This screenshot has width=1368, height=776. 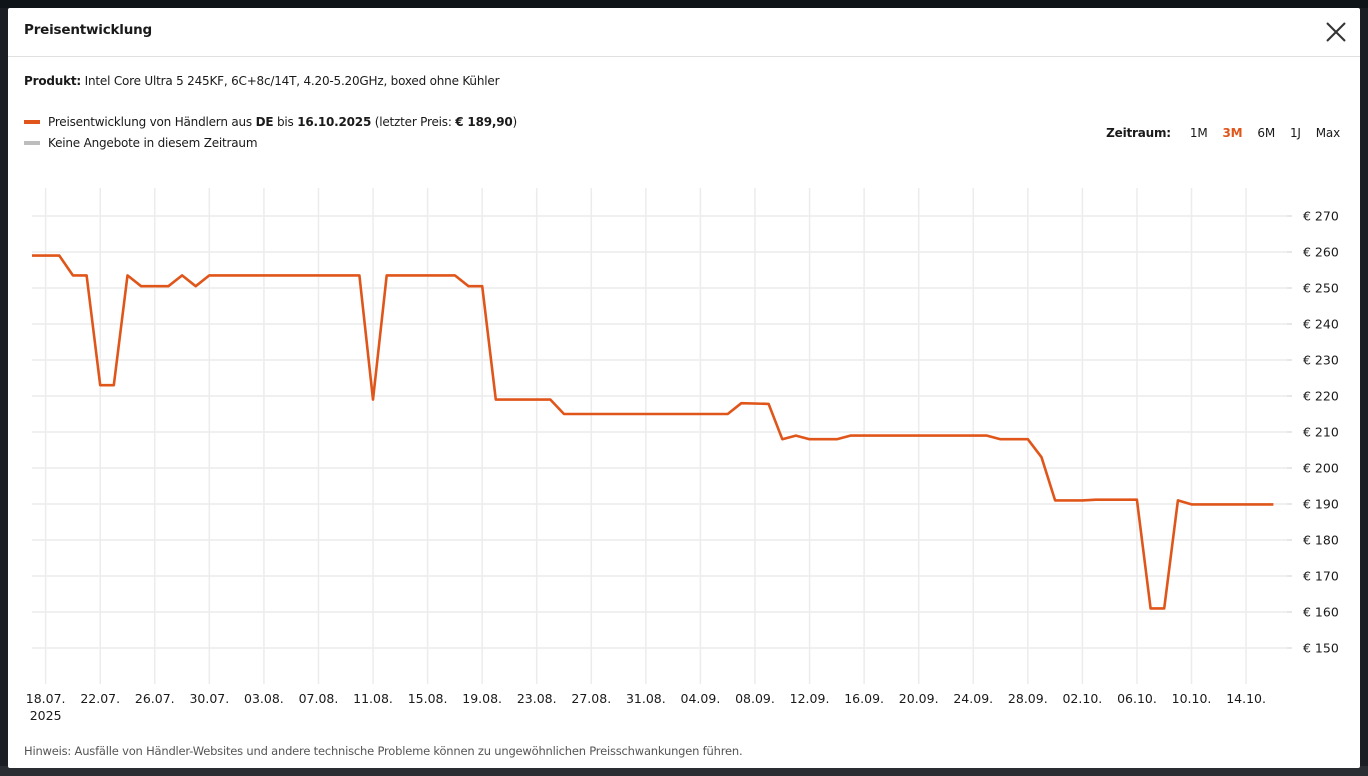 I want to click on y-tick-label: € 260, so click(x=1321, y=252).